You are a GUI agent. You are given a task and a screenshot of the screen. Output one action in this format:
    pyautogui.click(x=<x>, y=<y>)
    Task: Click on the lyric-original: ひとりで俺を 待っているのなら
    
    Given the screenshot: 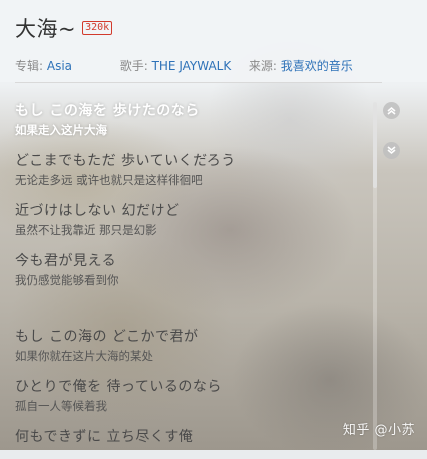 What is the action you would take?
    pyautogui.click(x=118, y=387)
    